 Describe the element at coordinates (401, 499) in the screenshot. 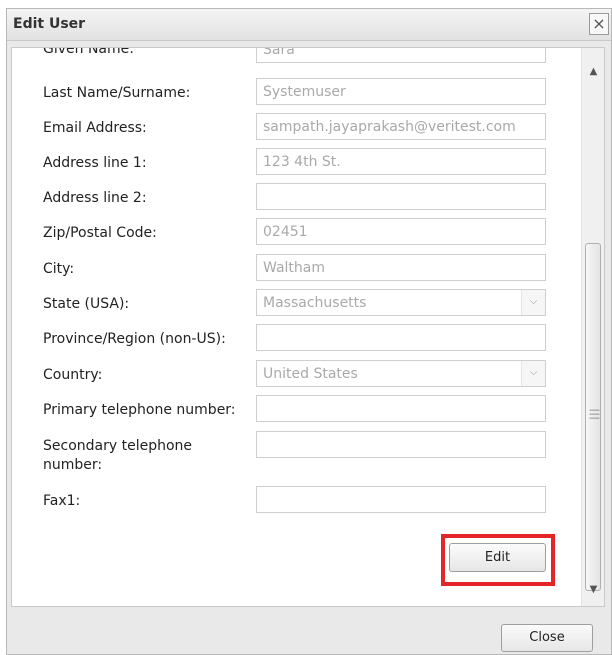

I see `fax-field` at that location.